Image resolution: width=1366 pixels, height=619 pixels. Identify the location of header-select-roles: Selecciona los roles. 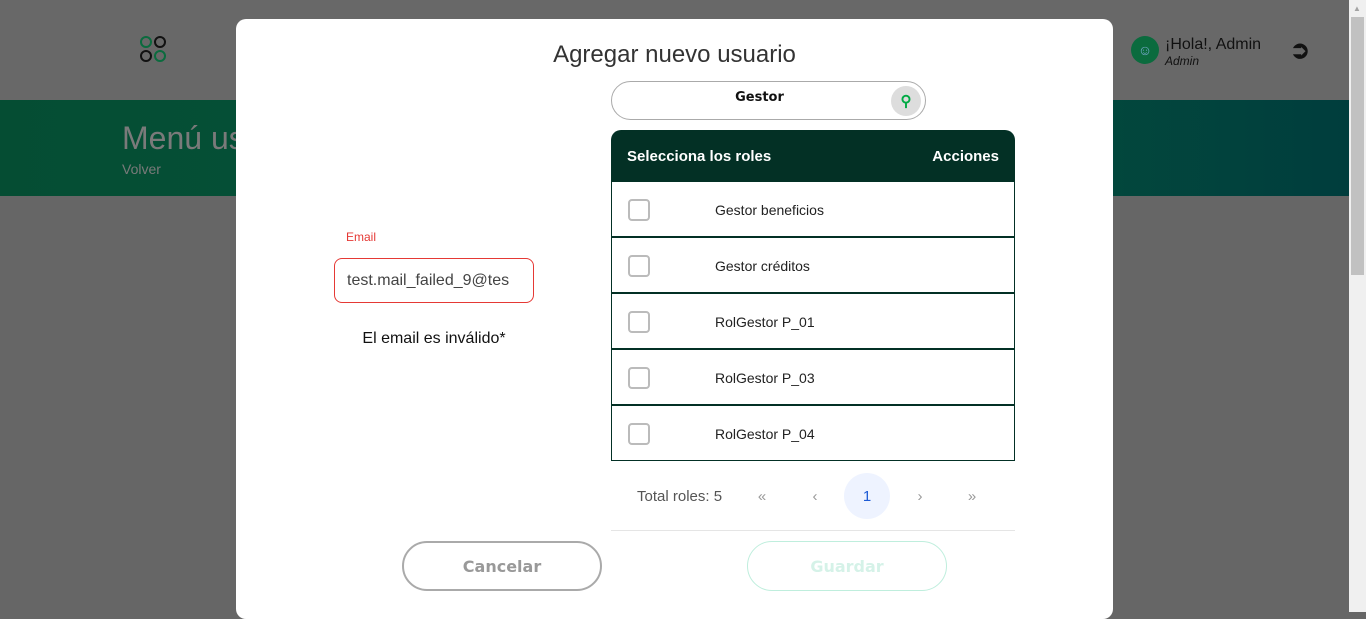
(699, 156).